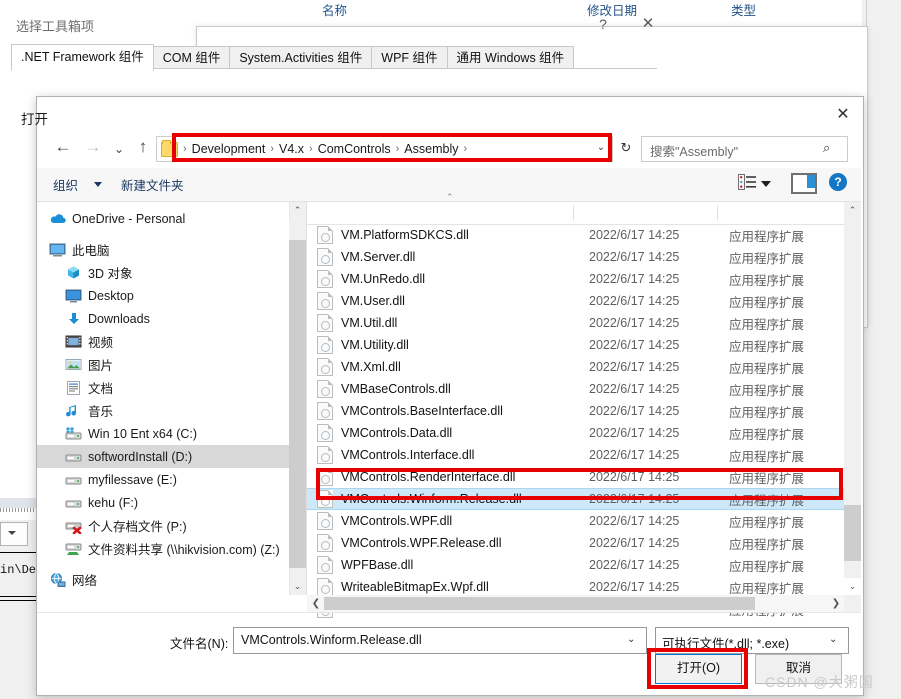  Describe the element at coordinates (163, 341) in the screenshot. I see `tree-item: 视频` at that location.